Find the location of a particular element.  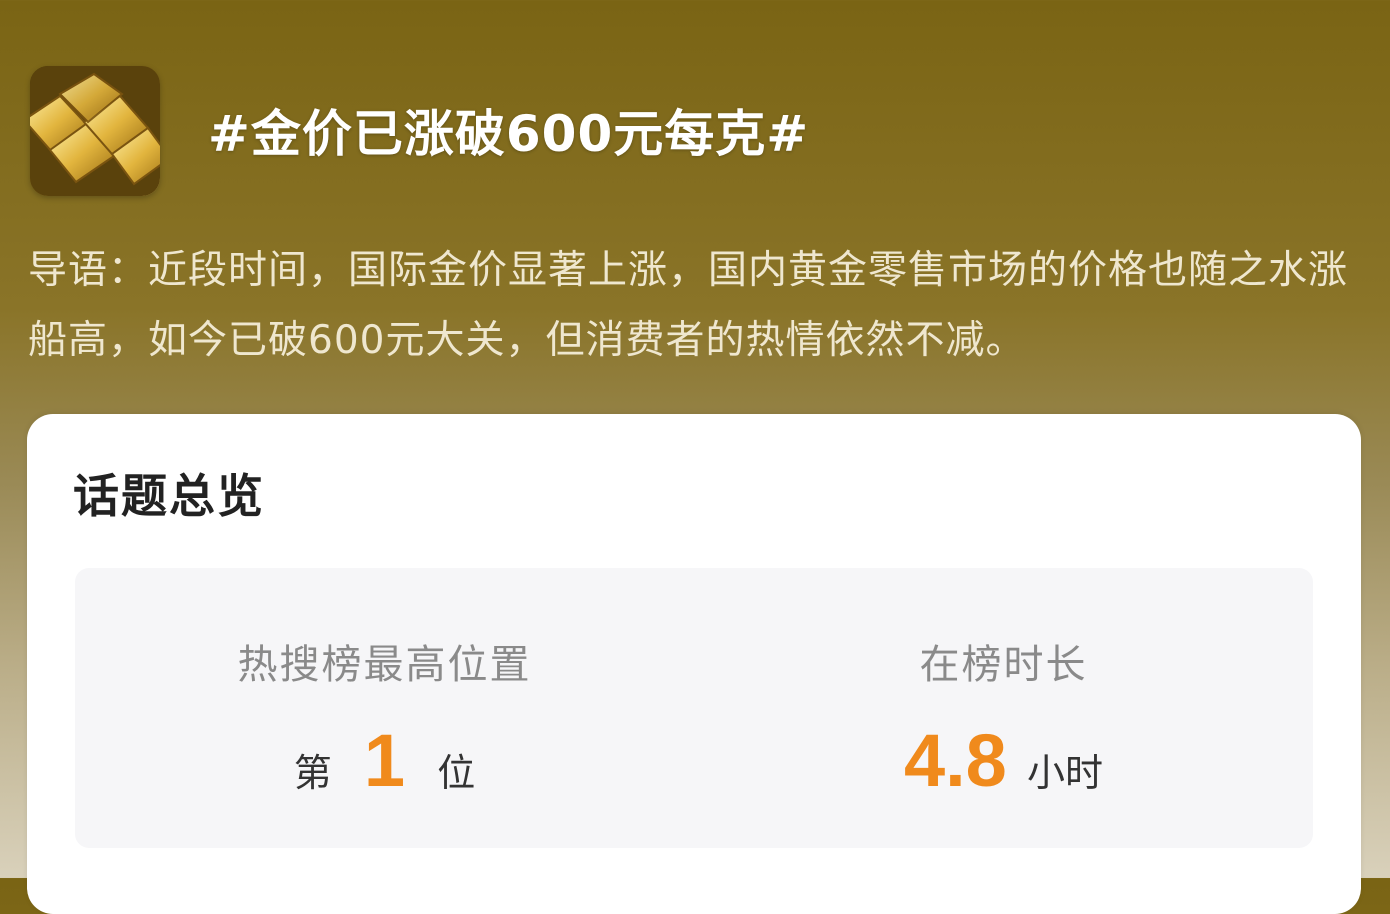

overview-title: 话题总览 is located at coordinates (169, 496).